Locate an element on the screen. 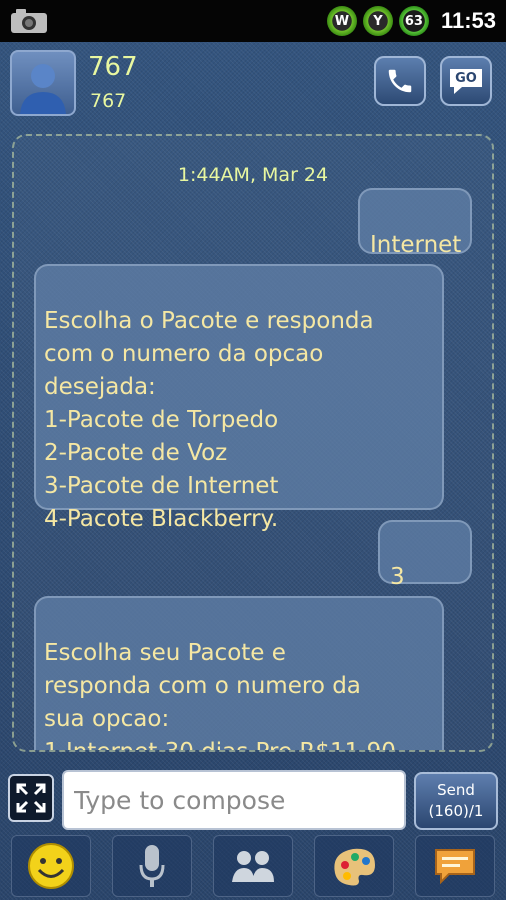 The width and height of the screenshot is (506, 900). avatar is located at coordinates (43, 83).